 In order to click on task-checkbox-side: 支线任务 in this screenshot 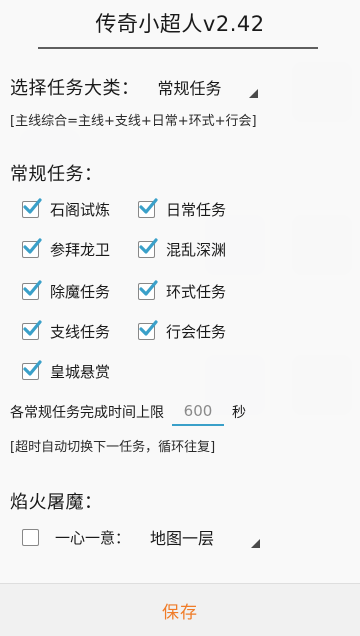, I will do `click(66, 331)`.